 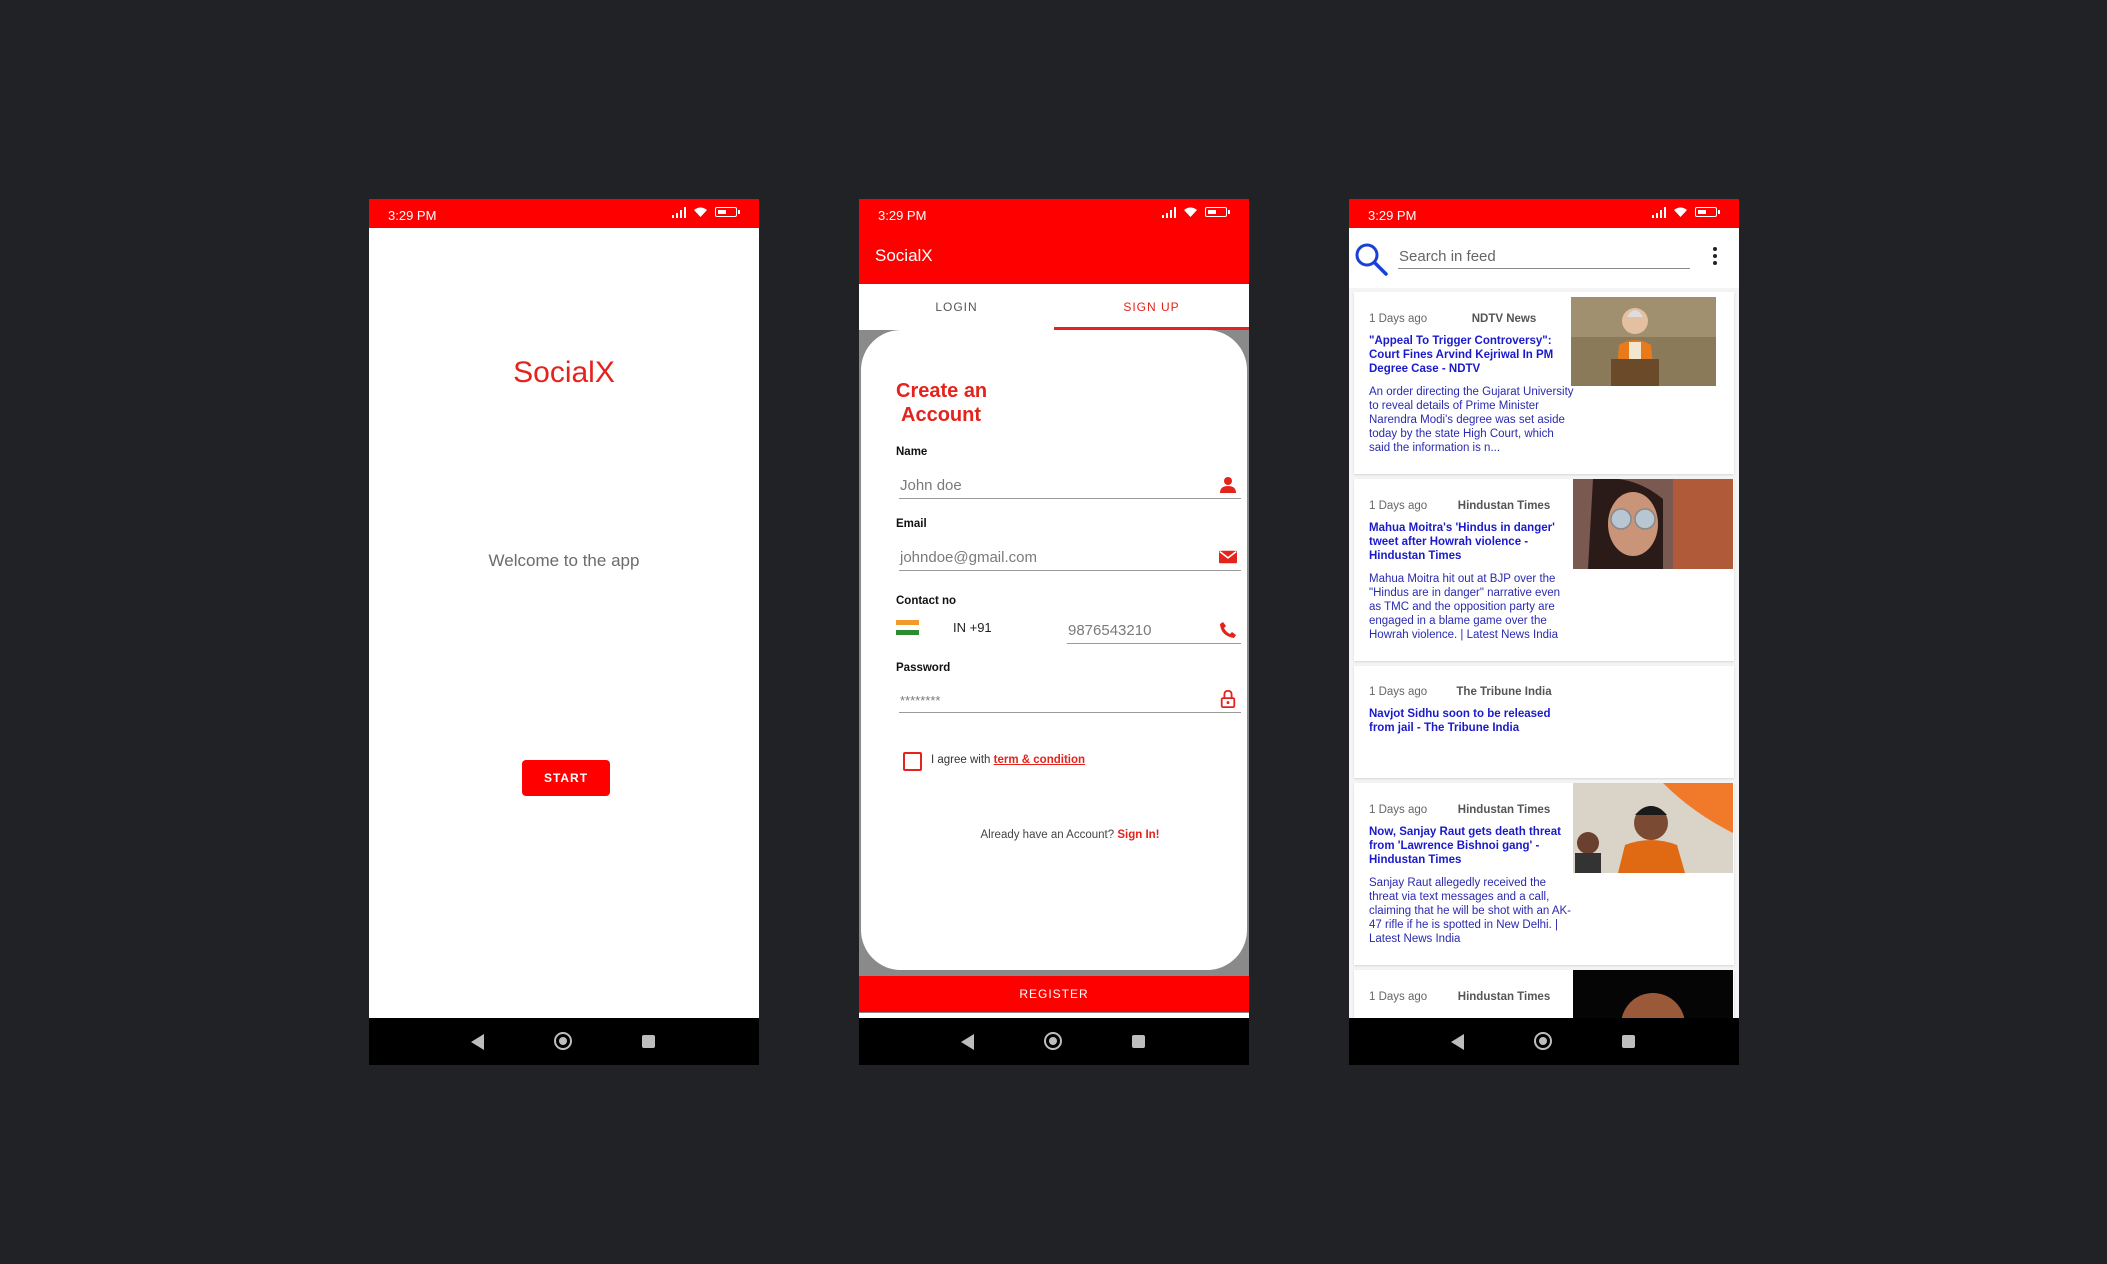 What do you see at coordinates (1110, 630) in the screenshot?
I see `phone-value: 9876543210` at bounding box center [1110, 630].